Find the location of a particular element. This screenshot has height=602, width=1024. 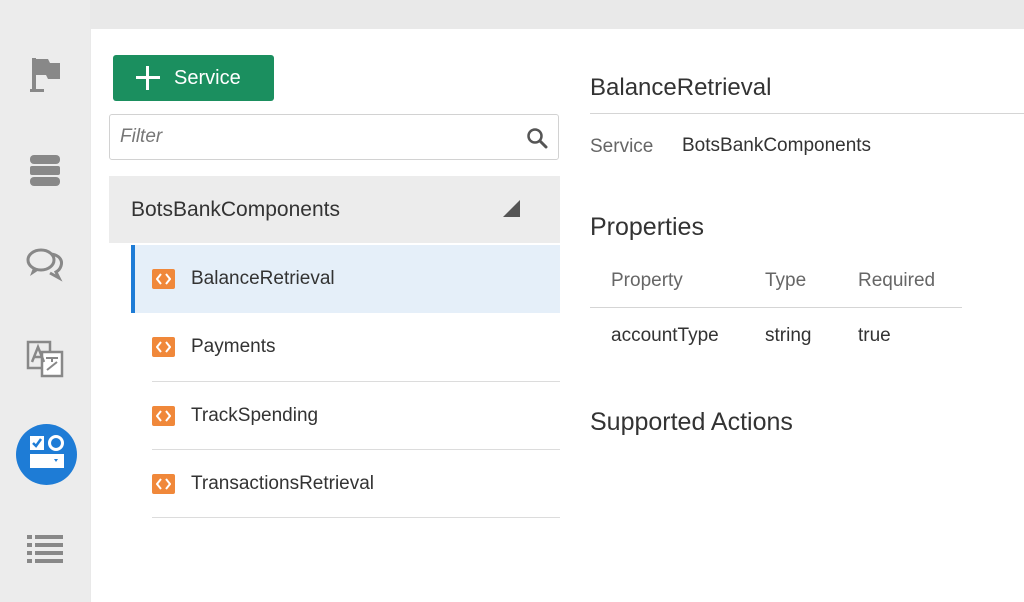

group-header-botsbankcomponents: BotsBankComponents is located at coordinates (334, 209).